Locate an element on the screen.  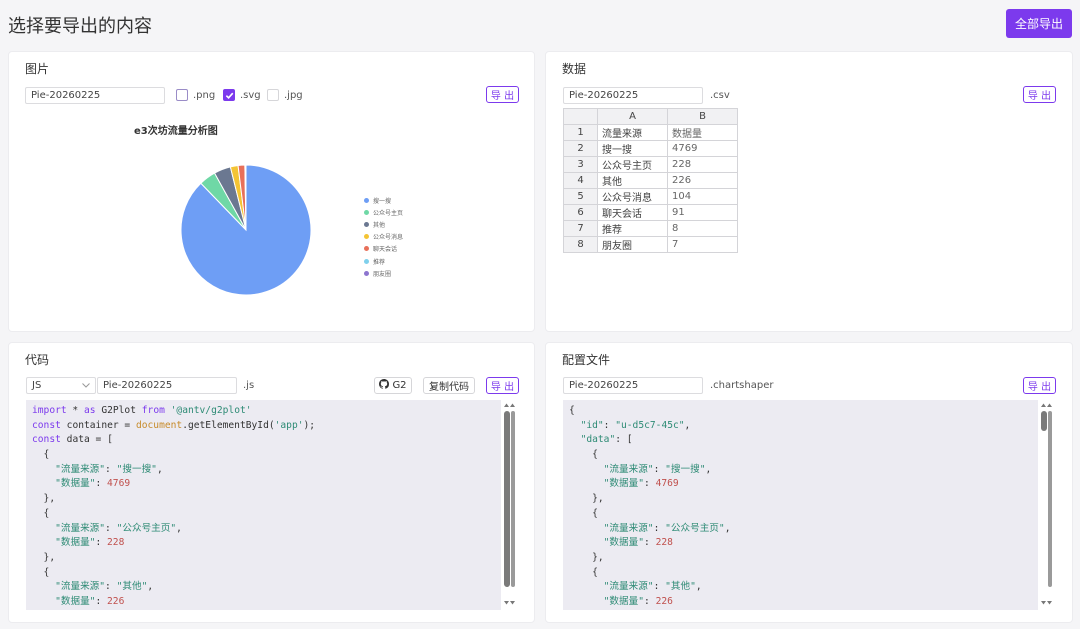
g2-label: G2 is located at coordinates (399, 385).